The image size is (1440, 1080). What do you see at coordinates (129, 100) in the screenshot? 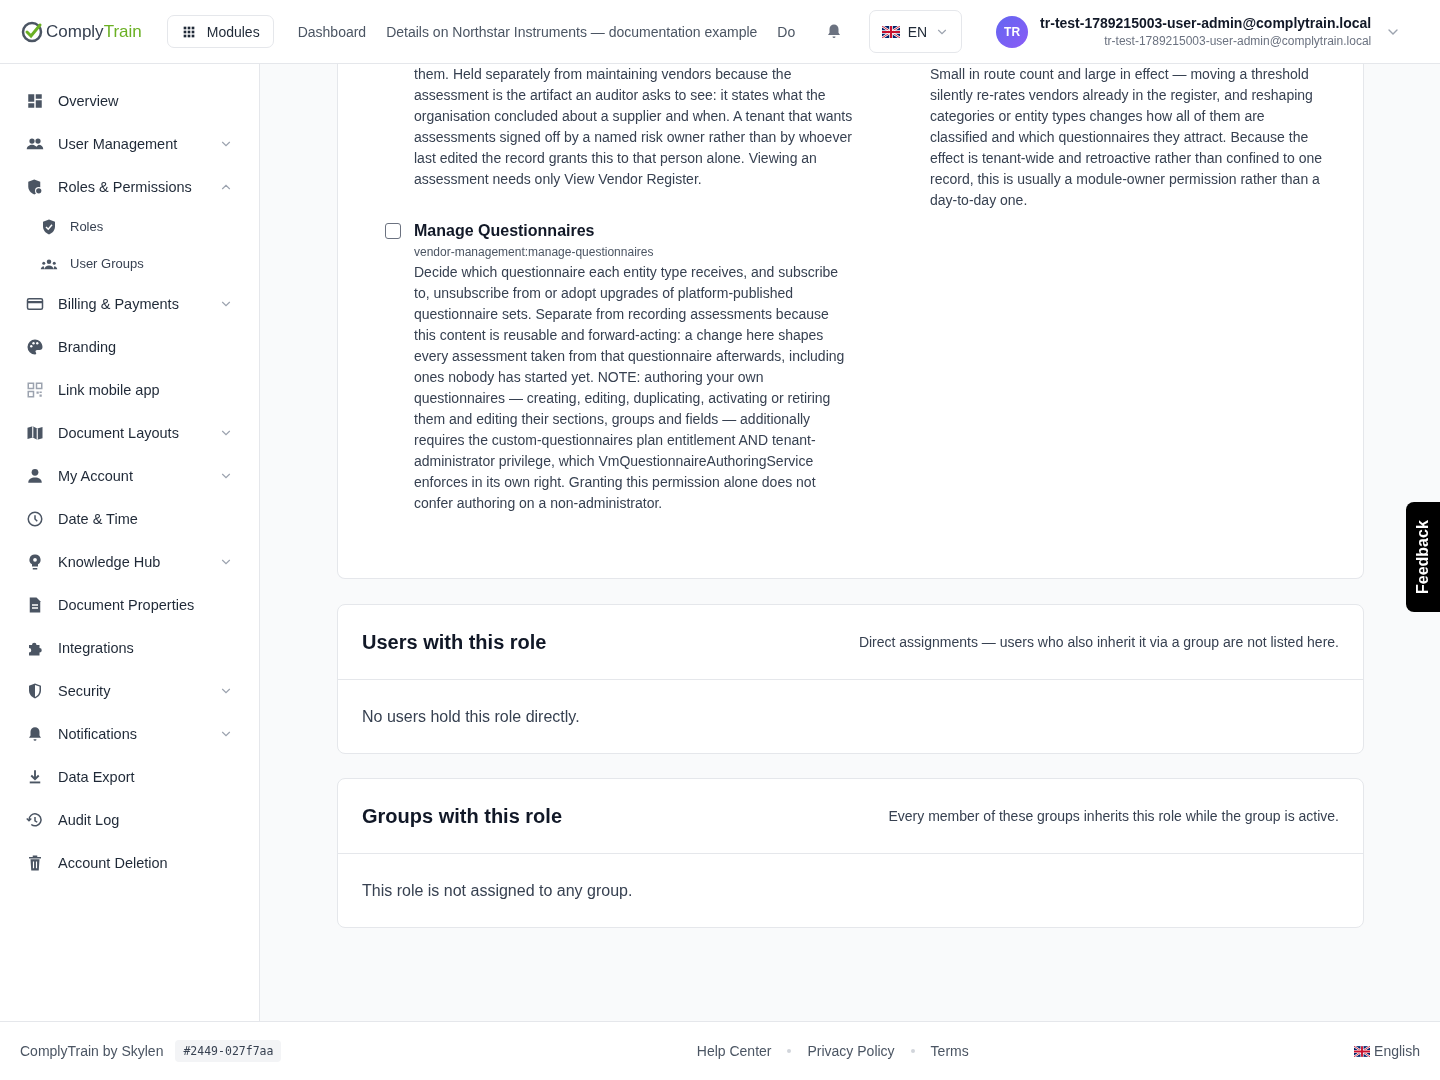
I see `sidebar-item: Overview` at bounding box center [129, 100].